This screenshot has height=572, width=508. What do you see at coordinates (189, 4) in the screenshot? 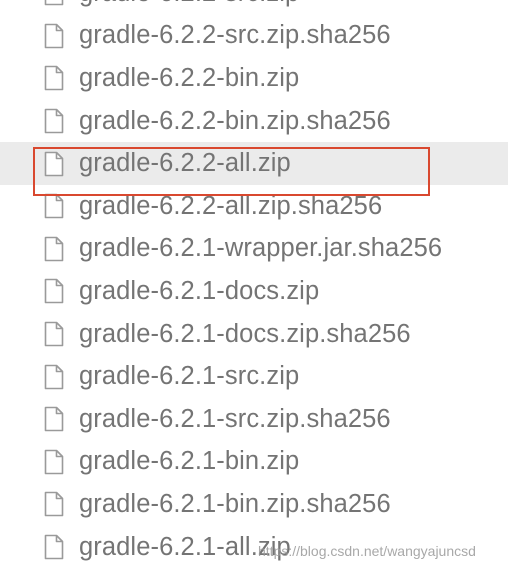
I see `file-name-link: gradle-6.2.2-src.zip` at bounding box center [189, 4].